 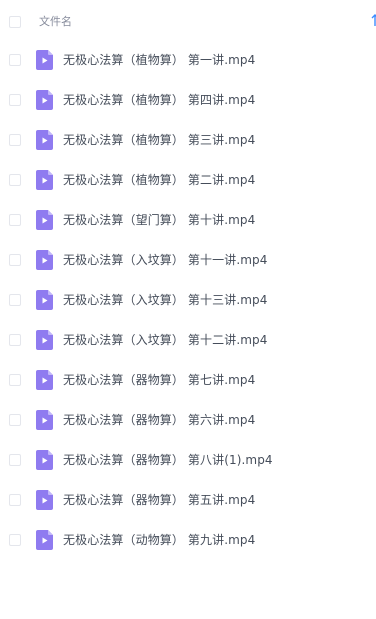 I want to click on select-all-checkbox, so click(x=15, y=22).